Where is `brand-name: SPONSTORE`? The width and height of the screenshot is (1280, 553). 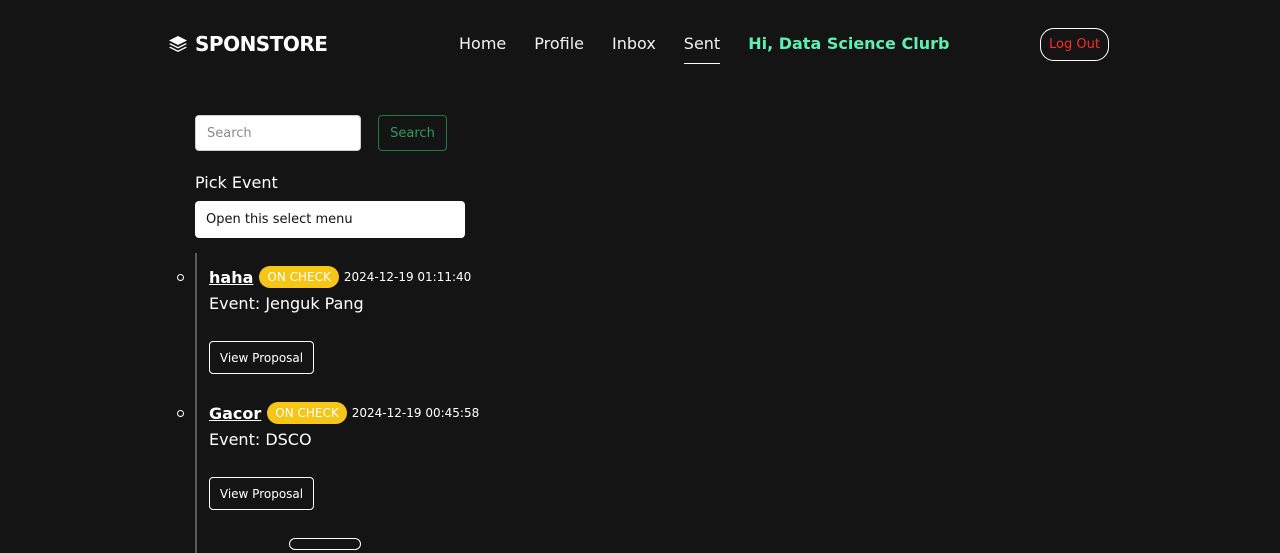
brand-name: SPONSTORE is located at coordinates (261, 44).